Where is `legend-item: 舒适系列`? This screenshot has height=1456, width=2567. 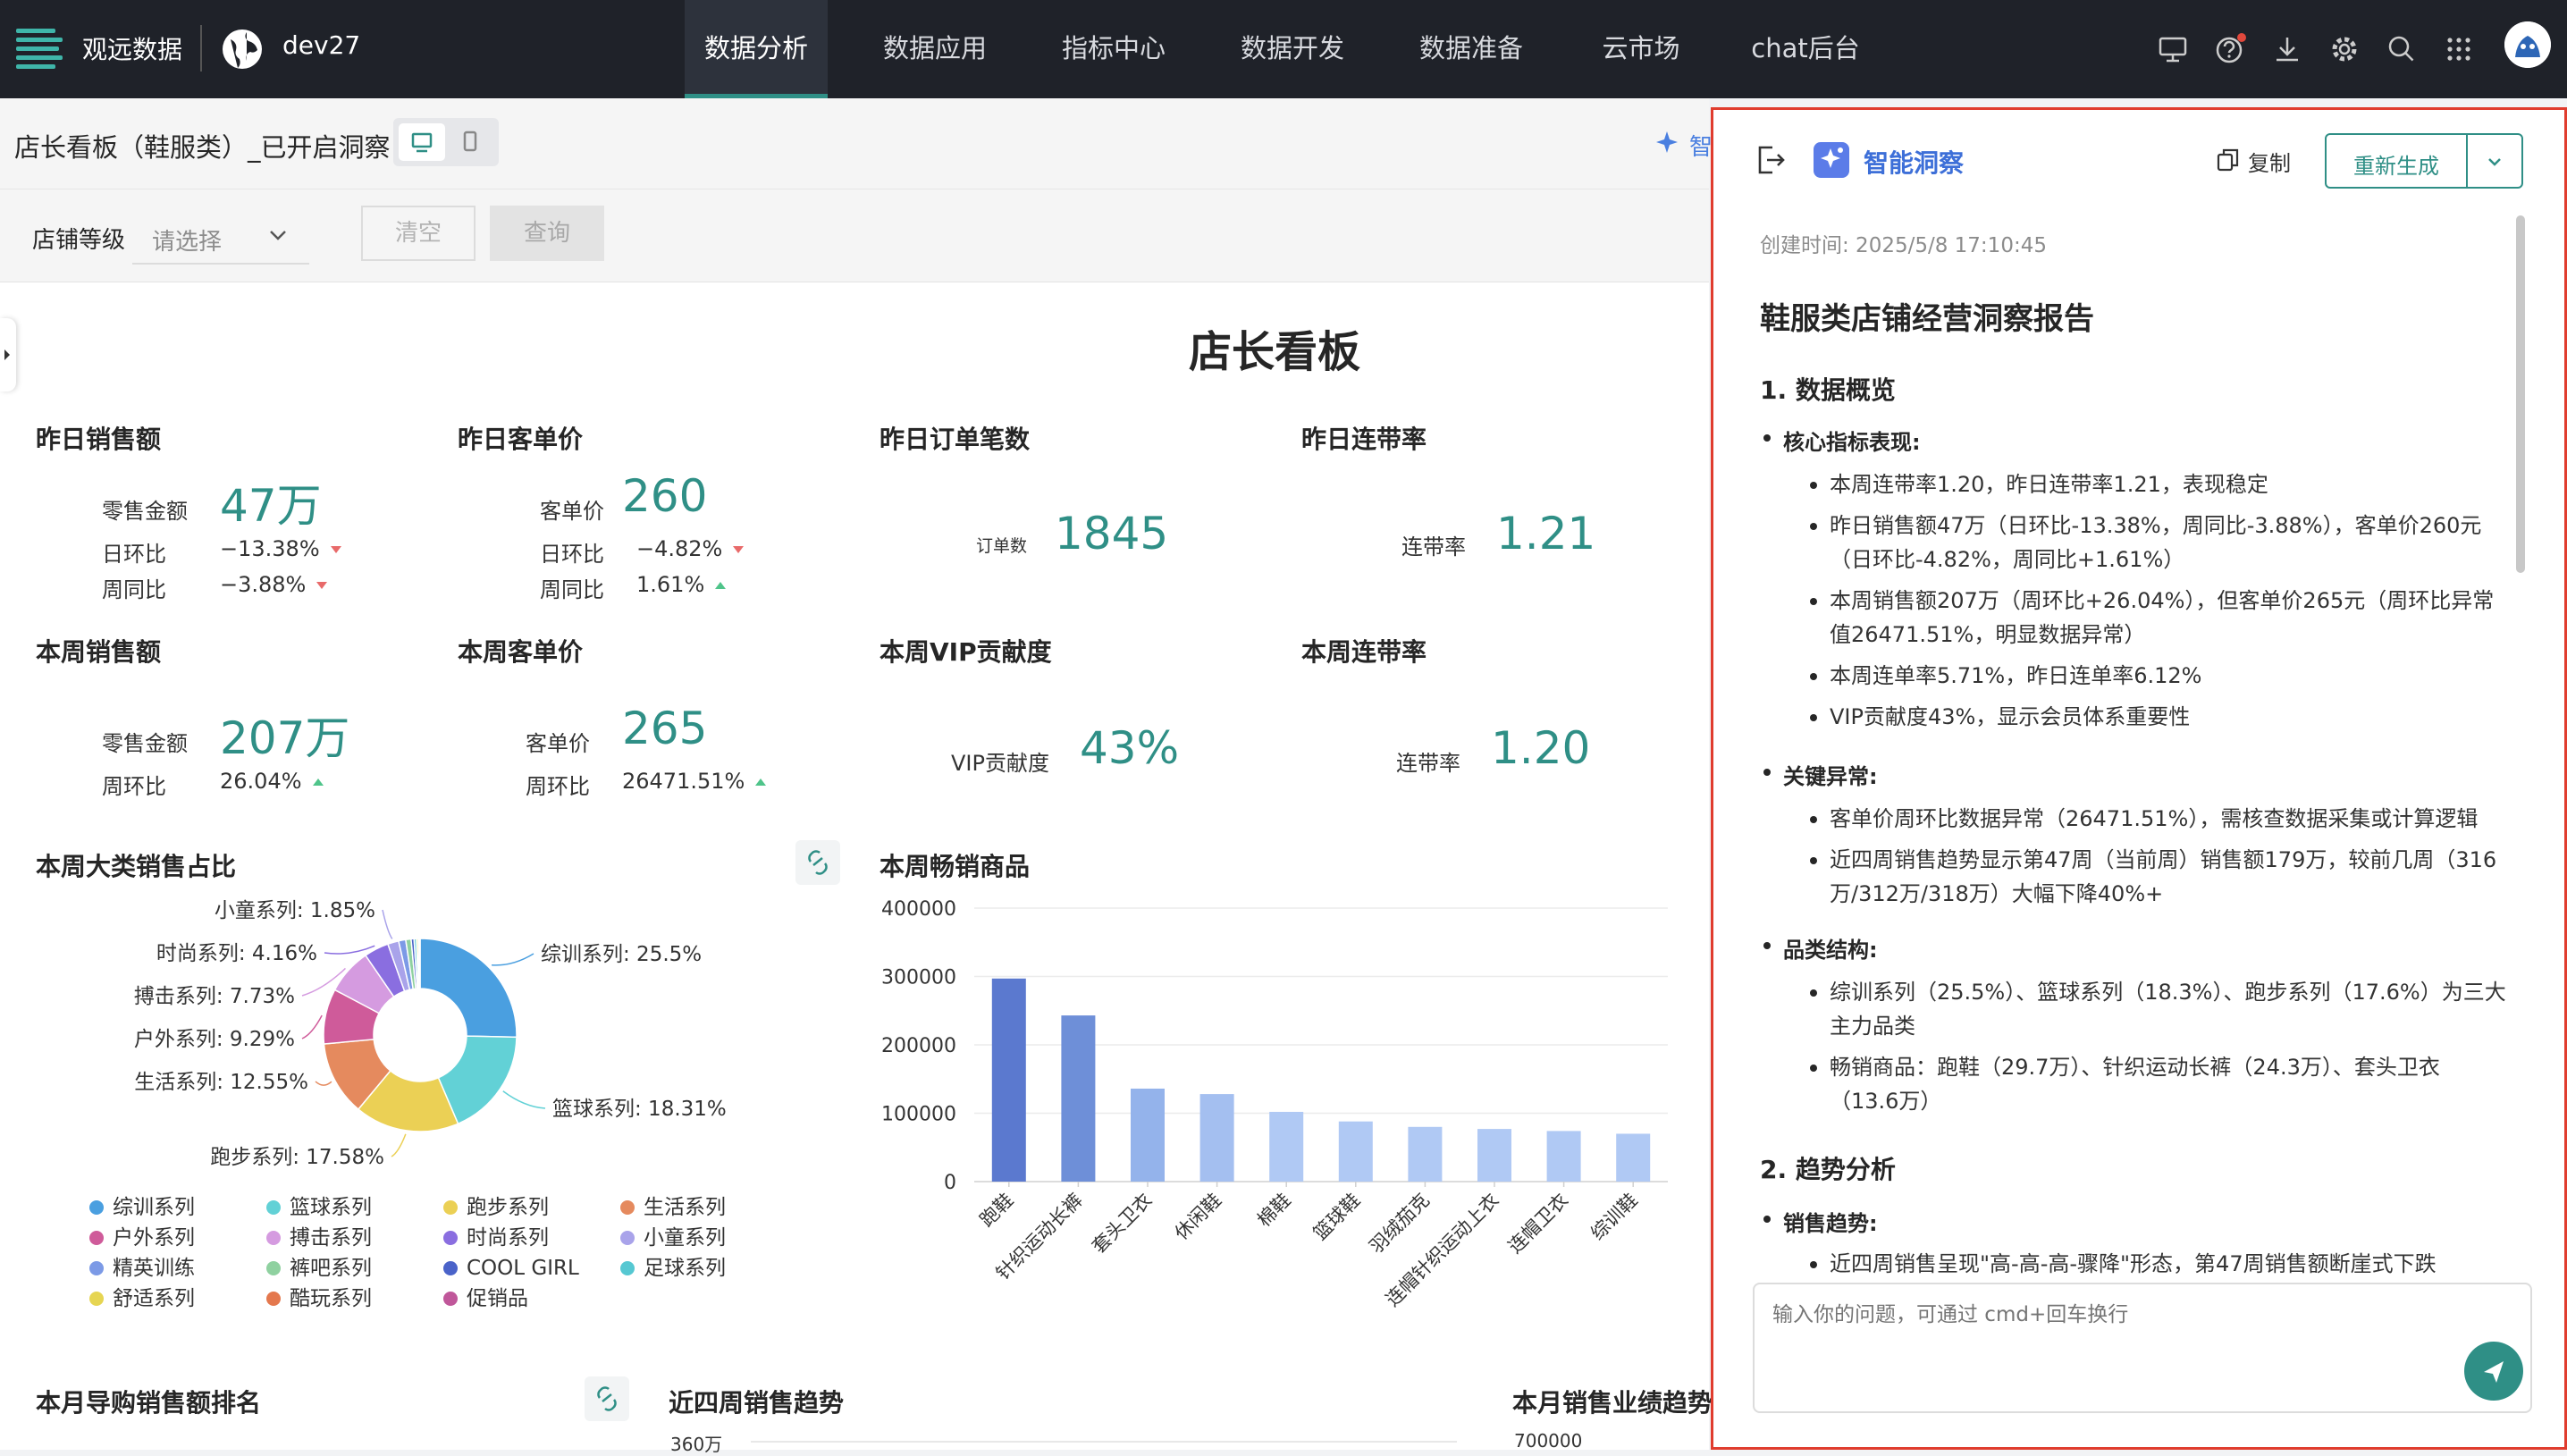
legend-item: 舒适系列 is located at coordinates (154, 1298).